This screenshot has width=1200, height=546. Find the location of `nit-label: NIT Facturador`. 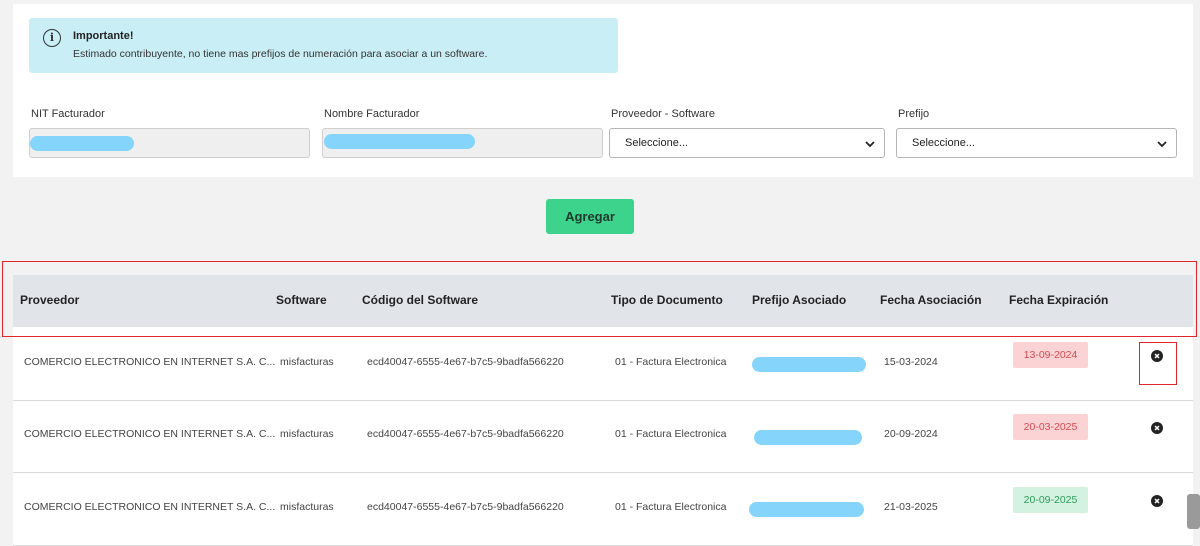

nit-label: NIT Facturador is located at coordinates (68, 114).